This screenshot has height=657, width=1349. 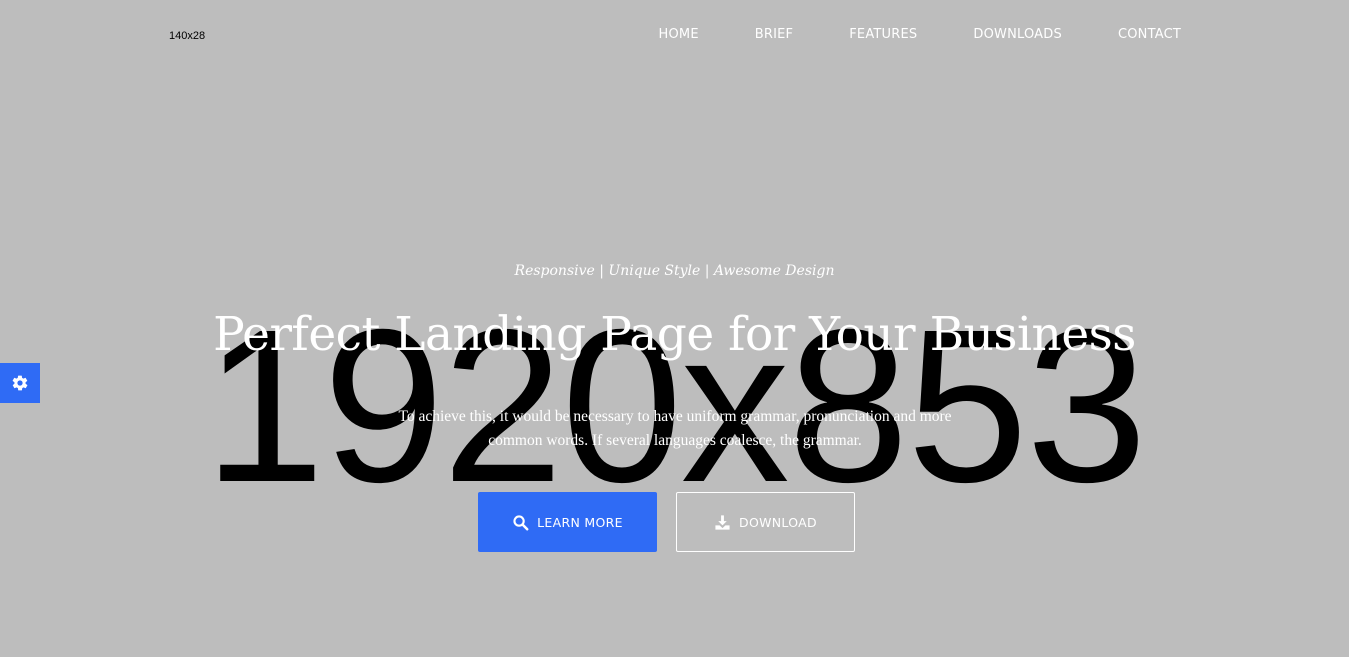 What do you see at coordinates (674, 334) in the screenshot?
I see `hero-headline: Perfect Landing Page for Your Business` at bounding box center [674, 334].